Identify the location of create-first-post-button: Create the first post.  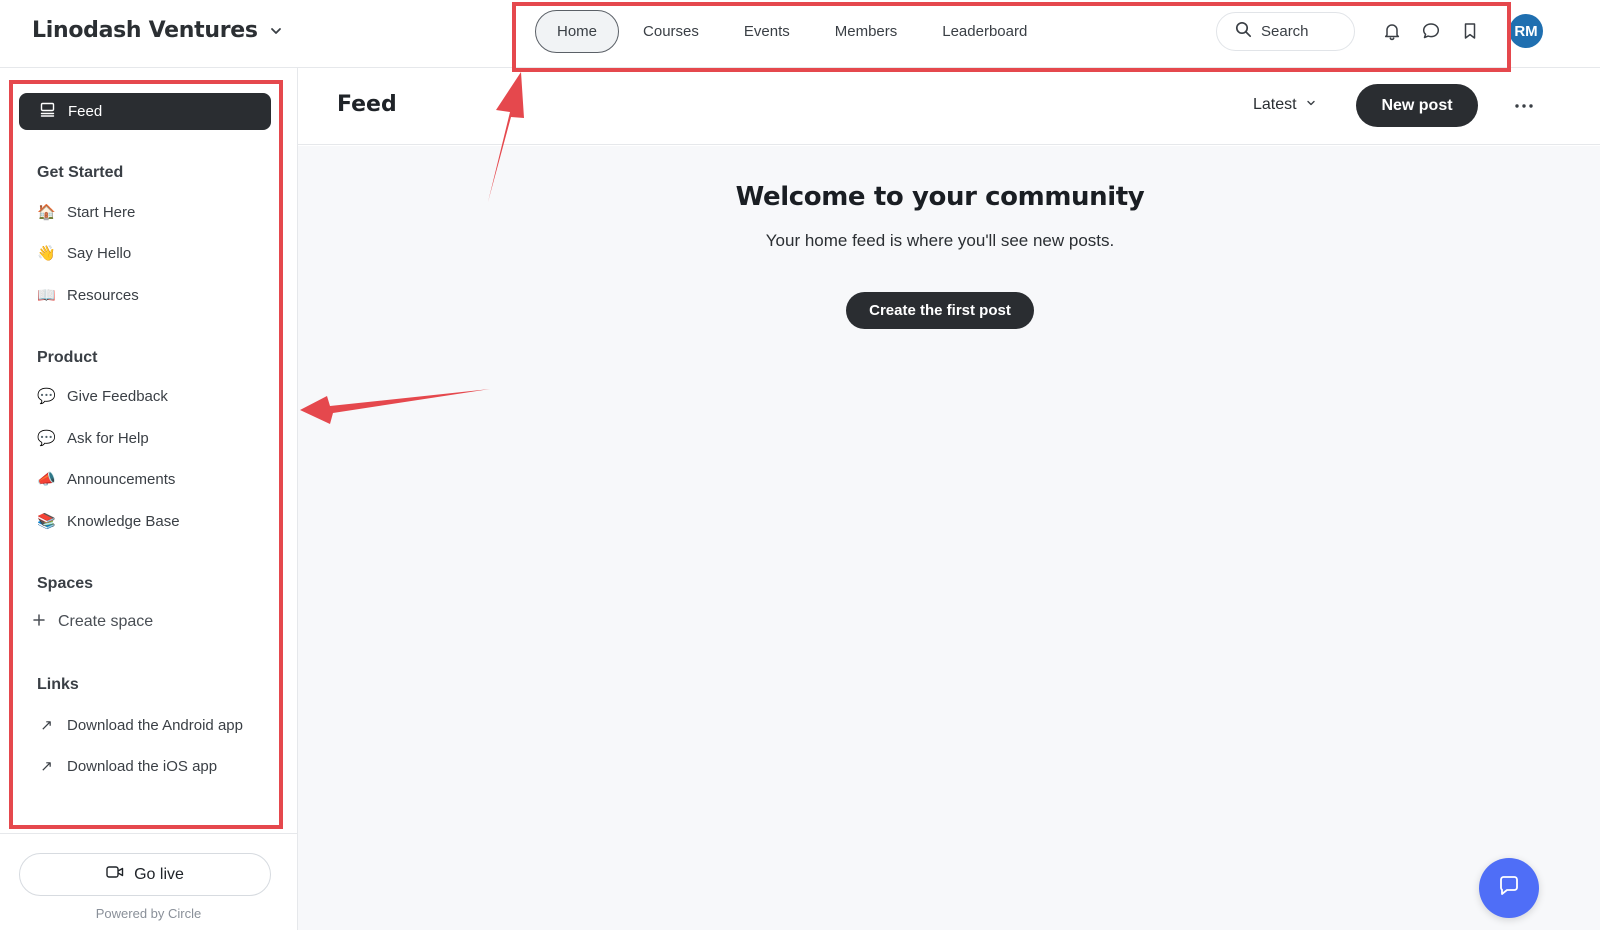
(940, 310).